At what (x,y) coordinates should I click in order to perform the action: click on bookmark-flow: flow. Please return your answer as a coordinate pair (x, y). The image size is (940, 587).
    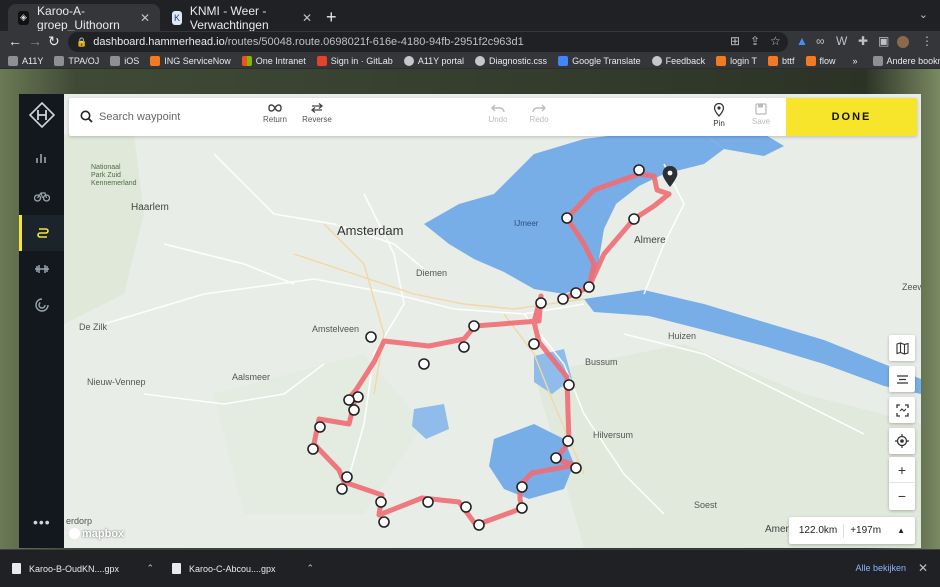
    Looking at the image, I should click on (820, 60).